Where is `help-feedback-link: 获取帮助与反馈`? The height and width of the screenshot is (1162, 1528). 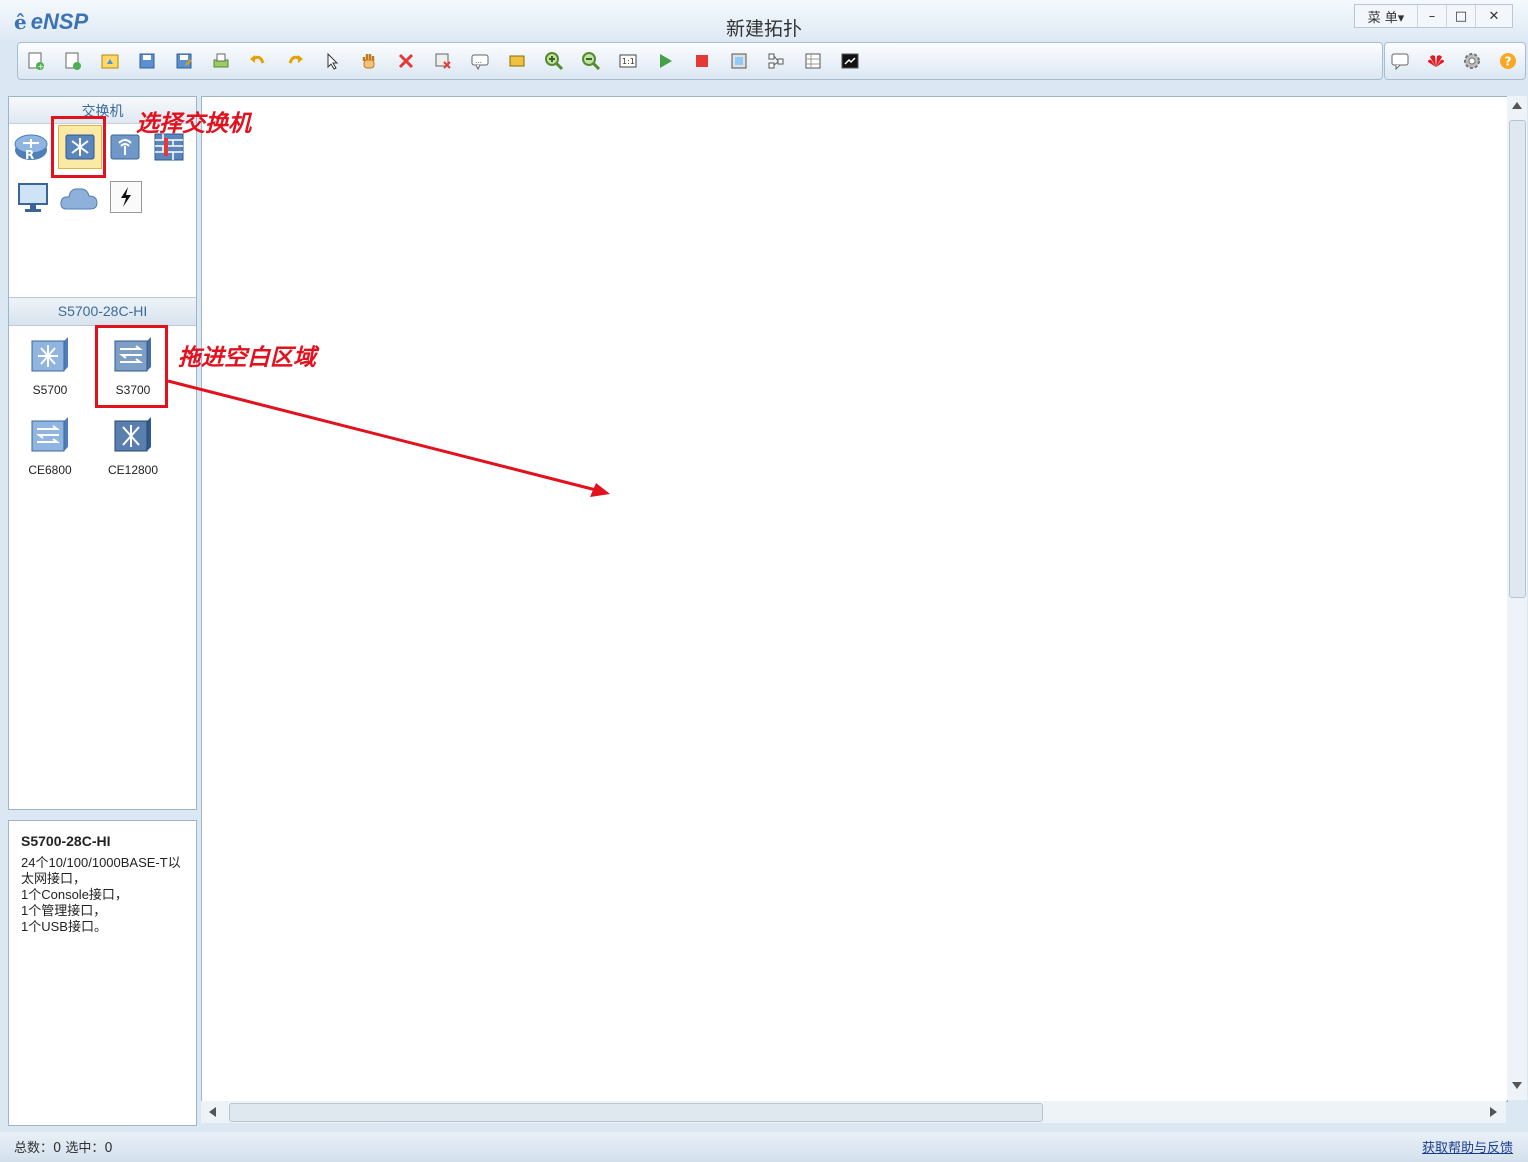
help-feedback-link: 获取帮助与反馈 is located at coordinates (1467, 1146).